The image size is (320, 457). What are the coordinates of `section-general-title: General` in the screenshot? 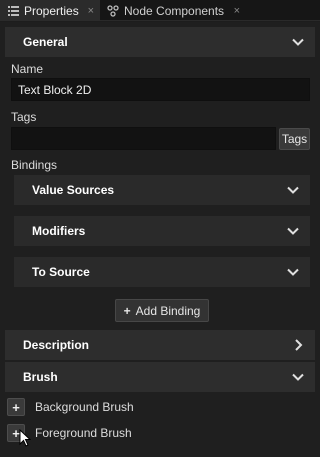 It's located at (45, 42).